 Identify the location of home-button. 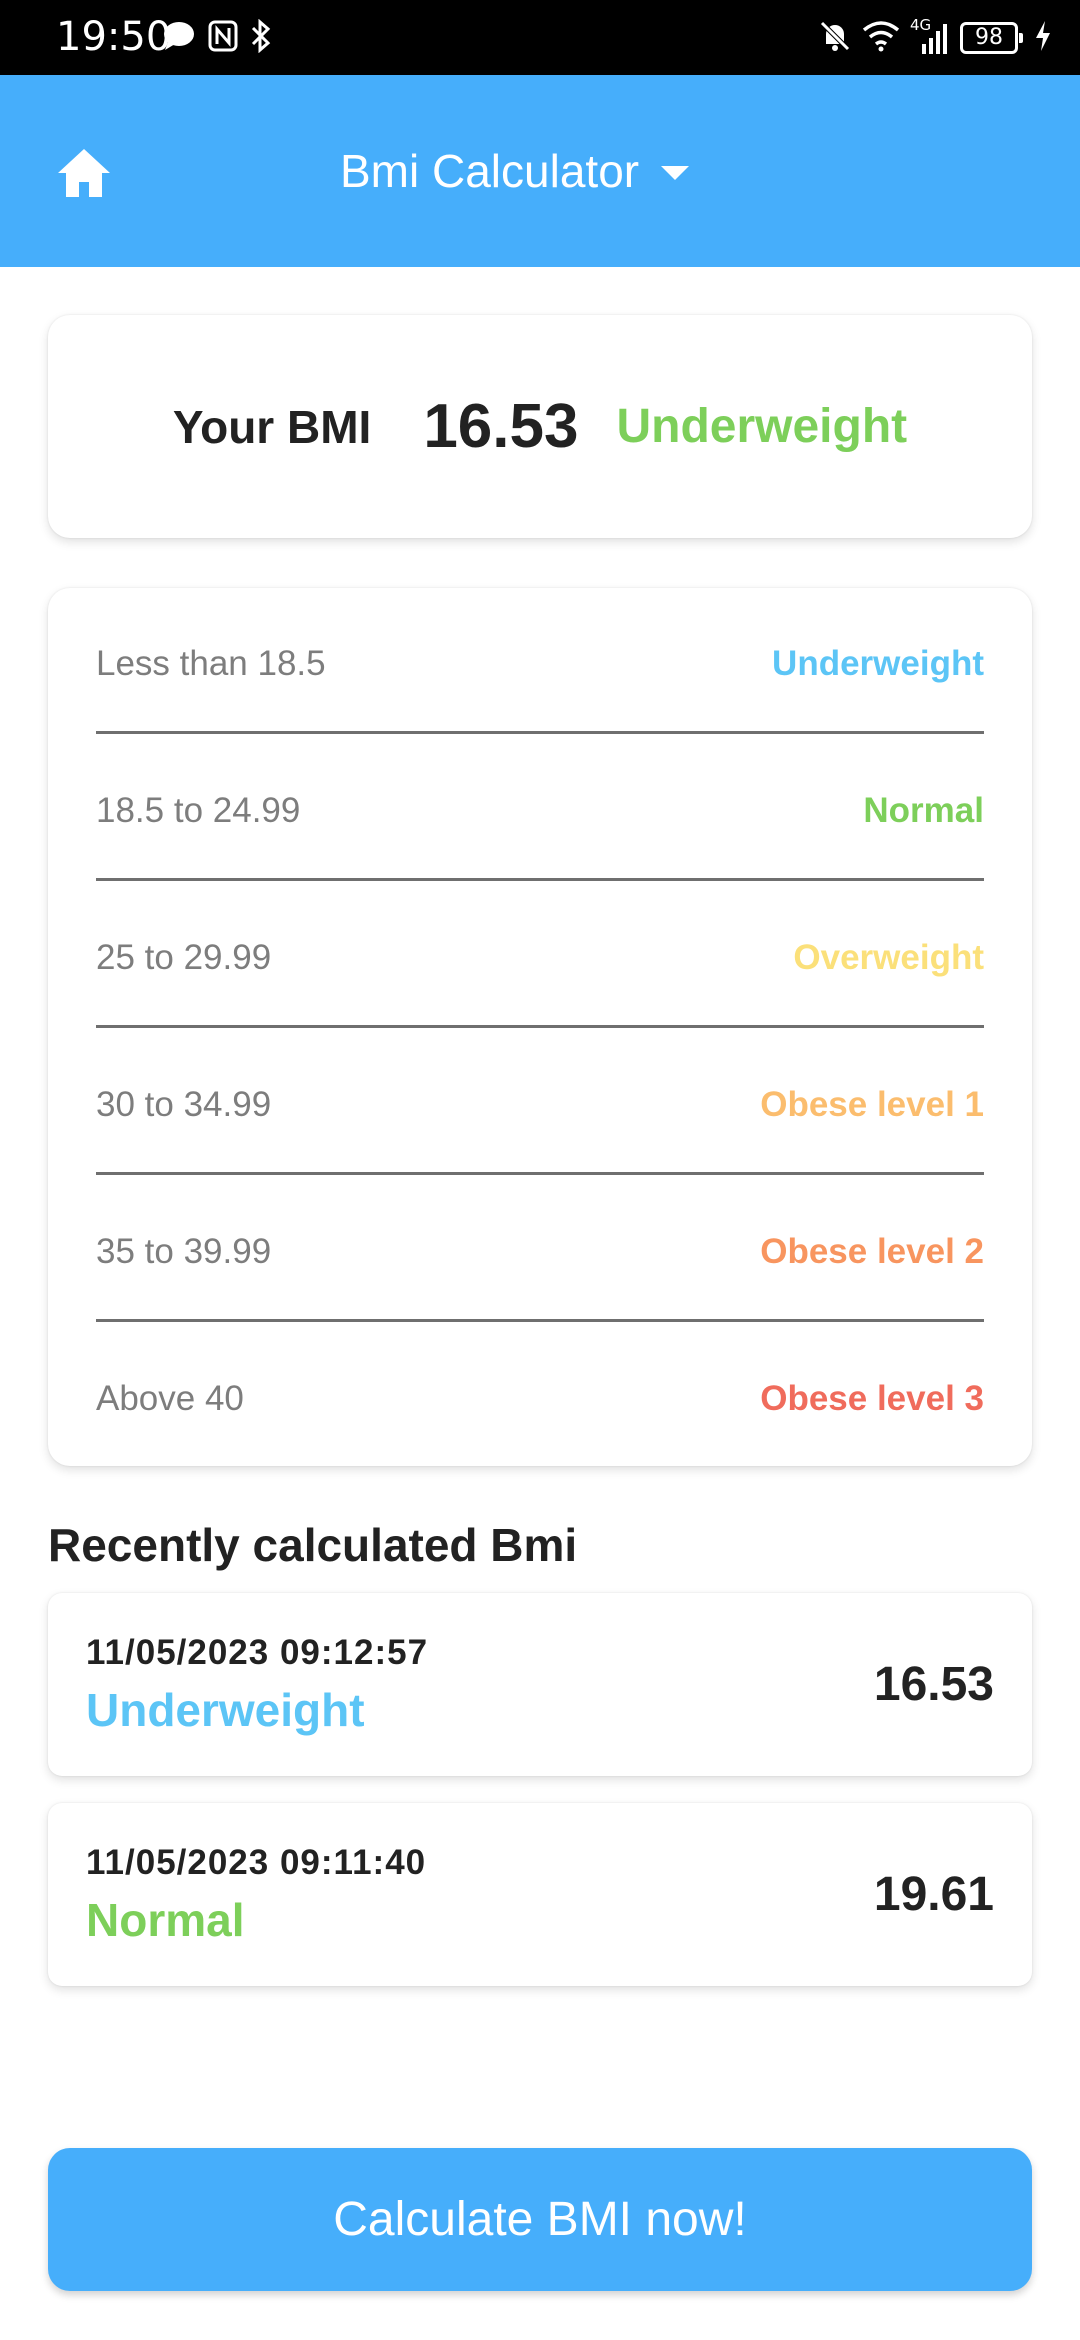
(84, 173).